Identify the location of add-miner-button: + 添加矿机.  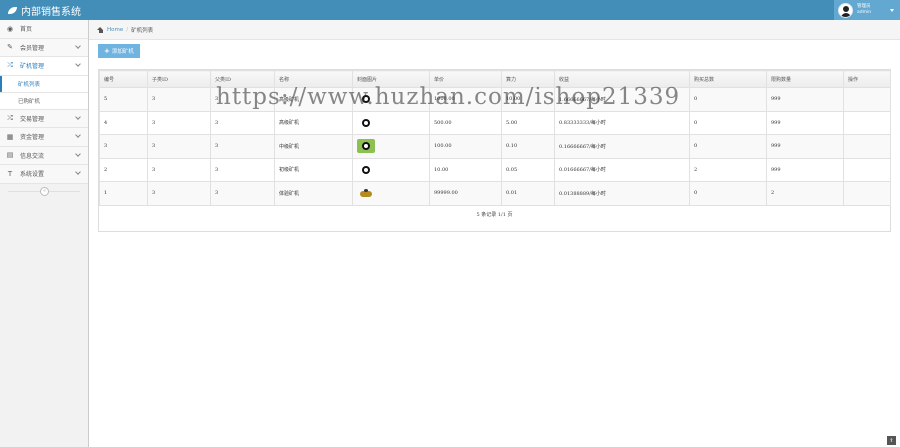
(119, 51).